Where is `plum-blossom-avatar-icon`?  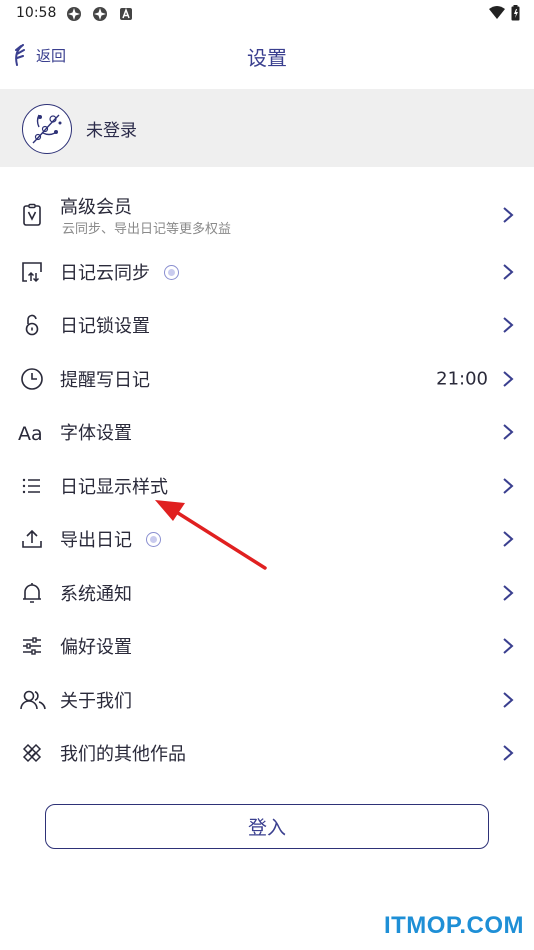 plum-blossom-avatar-icon is located at coordinates (47, 129).